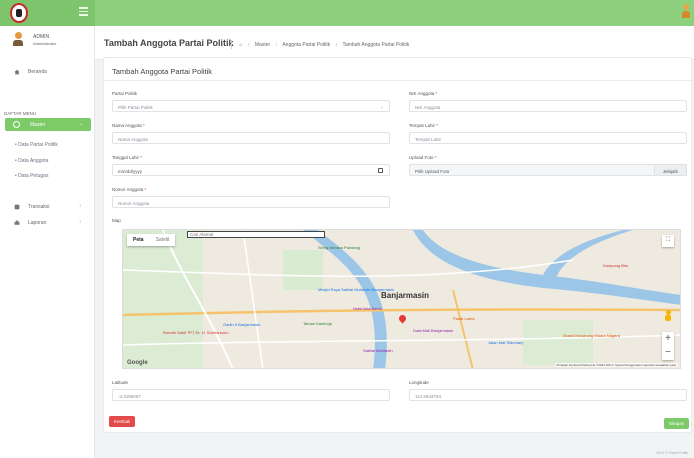 This screenshot has height=458, width=694. I want to click on tanggal-lahir-label: Tanggal Lahir *, so click(127, 157).